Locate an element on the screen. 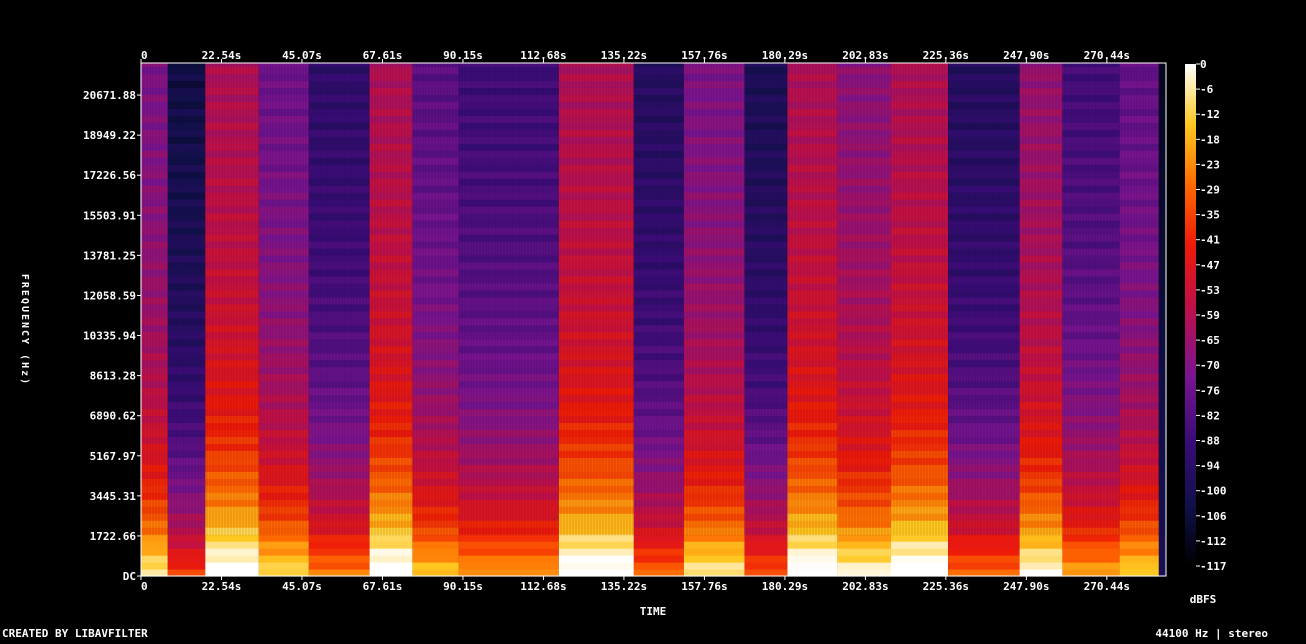 The height and width of the screenshot is (644, 1306). colorbar-tick-label: -6 is located at coordinates (1207, 89).